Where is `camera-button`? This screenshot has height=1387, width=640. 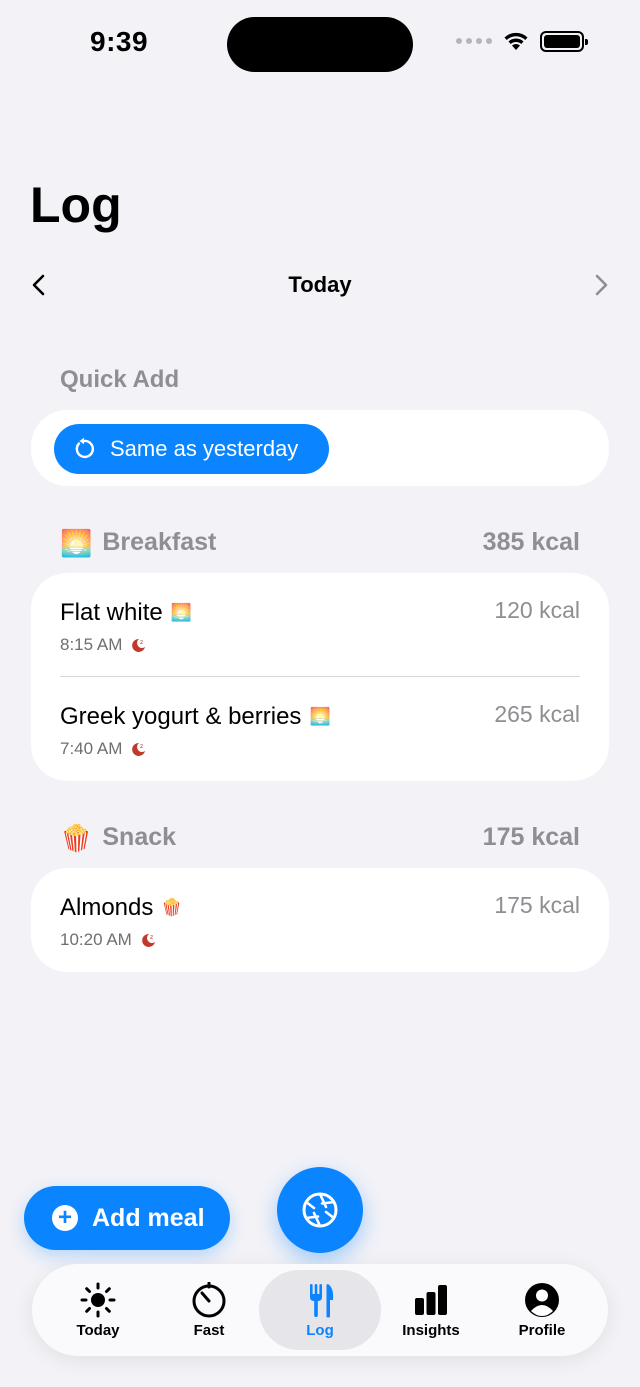 camera-button is located at coordinates (320, 1210).